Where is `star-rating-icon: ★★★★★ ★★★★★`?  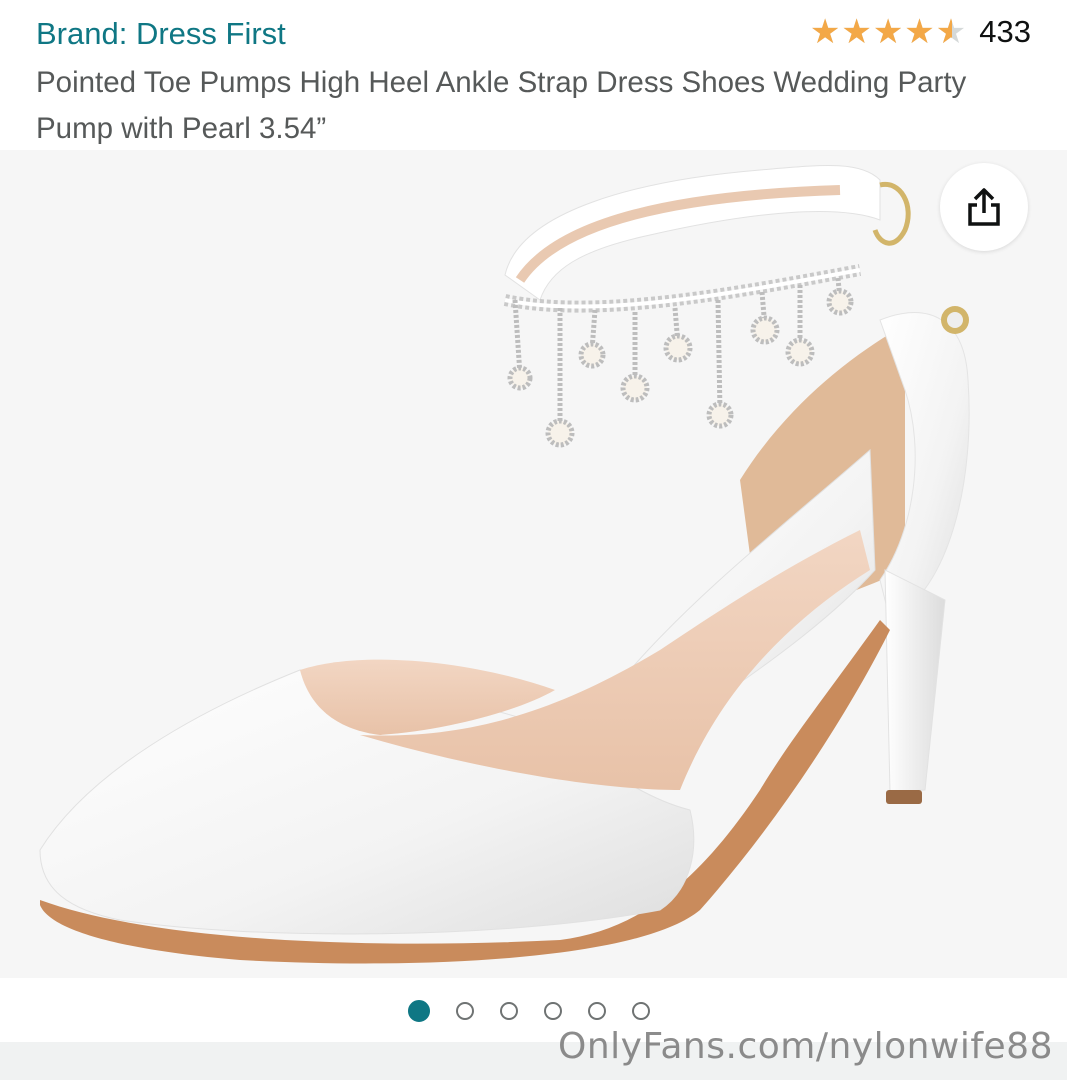 star-rating-icon: ★★★★★ ★★★★★ is located at coordinates (888, 32).